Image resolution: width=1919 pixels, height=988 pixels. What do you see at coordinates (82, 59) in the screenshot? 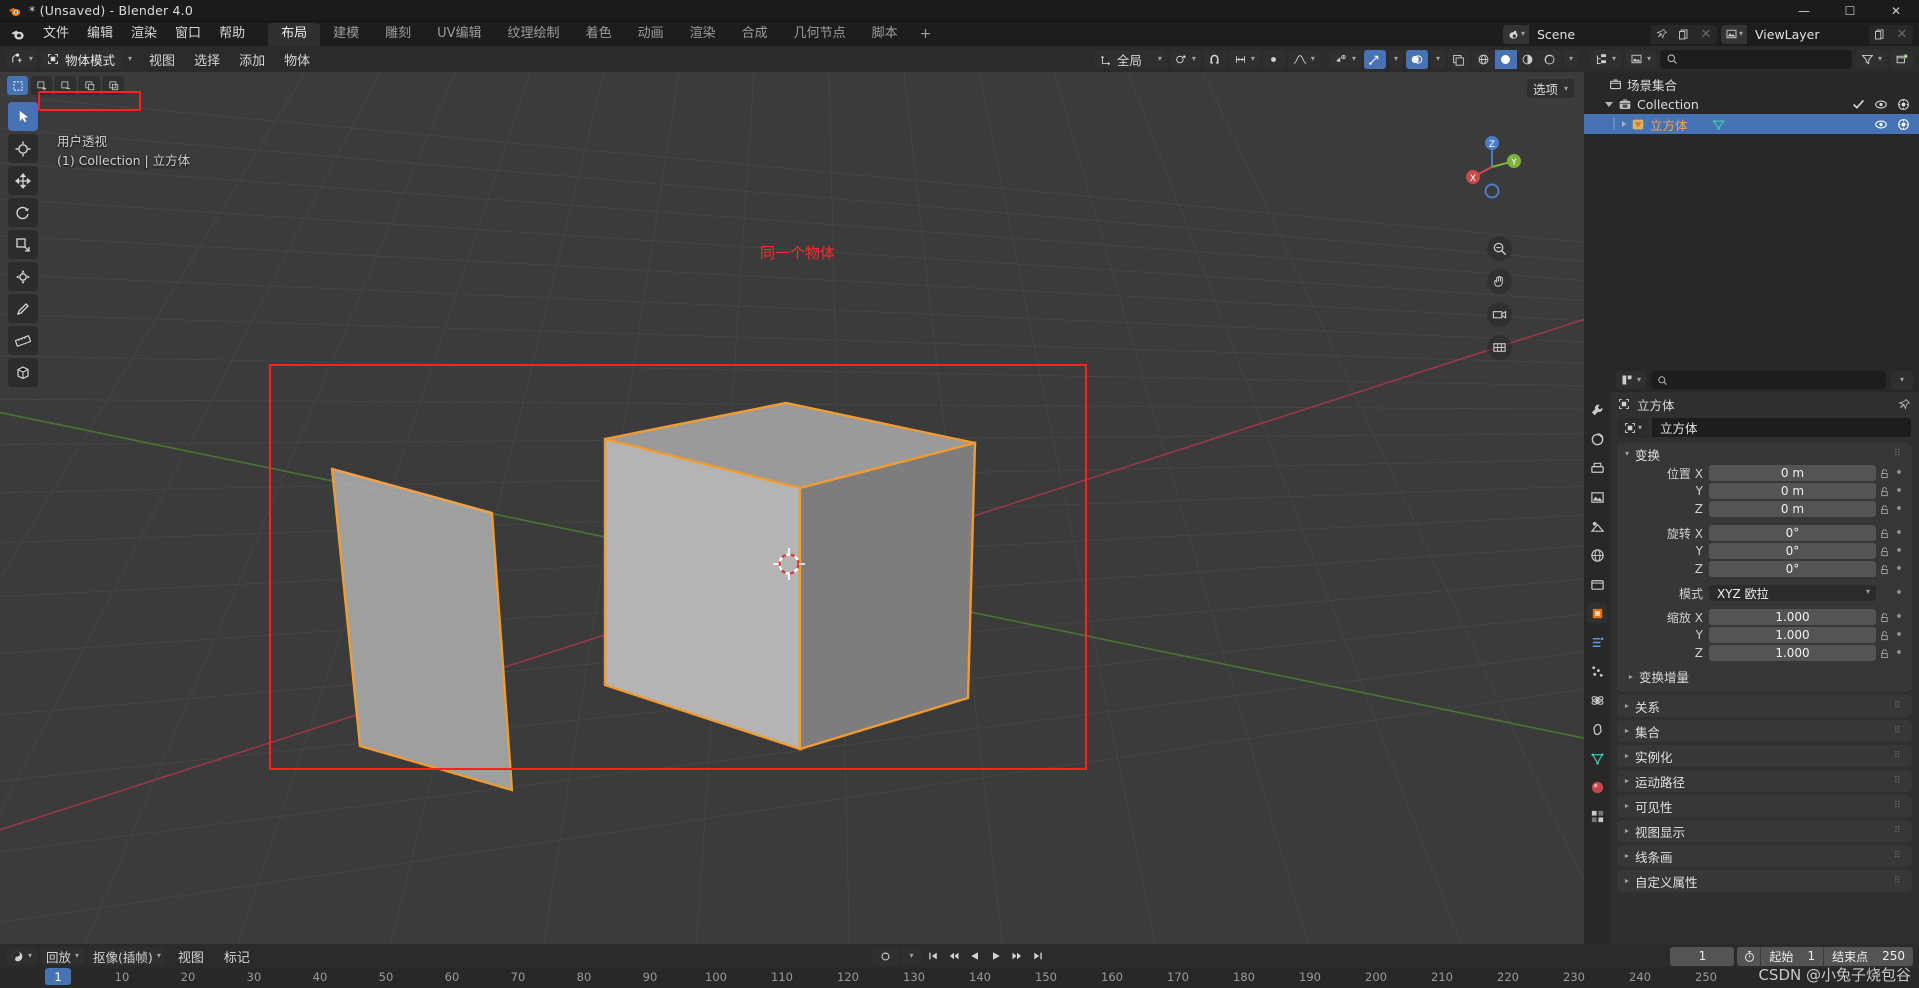
I see `interaction-mode-selector: 物体模式` at bounding box center [82, 59].